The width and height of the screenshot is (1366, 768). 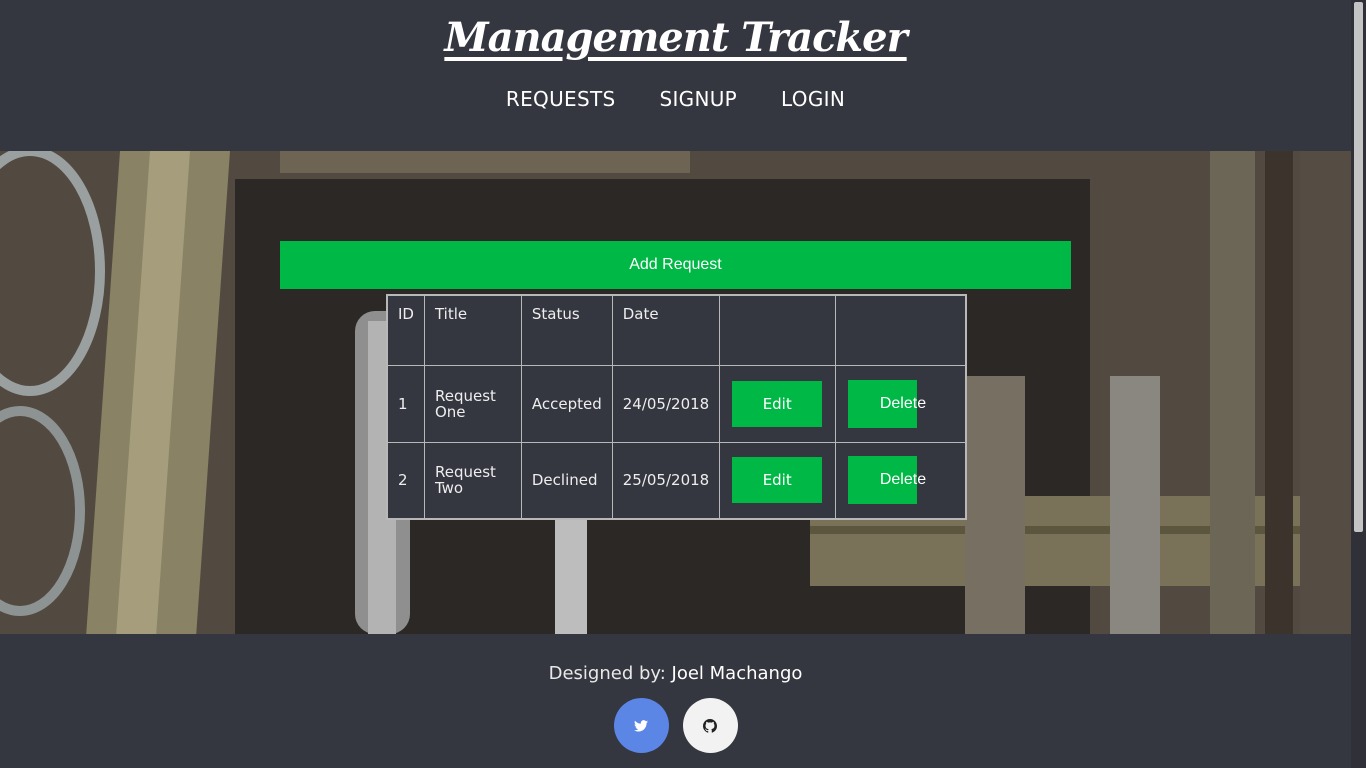 What do you see at coordinates (666, 403) in the screenshot?
I see `cell-date: 24/05/2018` at bounding box center [666, 403].